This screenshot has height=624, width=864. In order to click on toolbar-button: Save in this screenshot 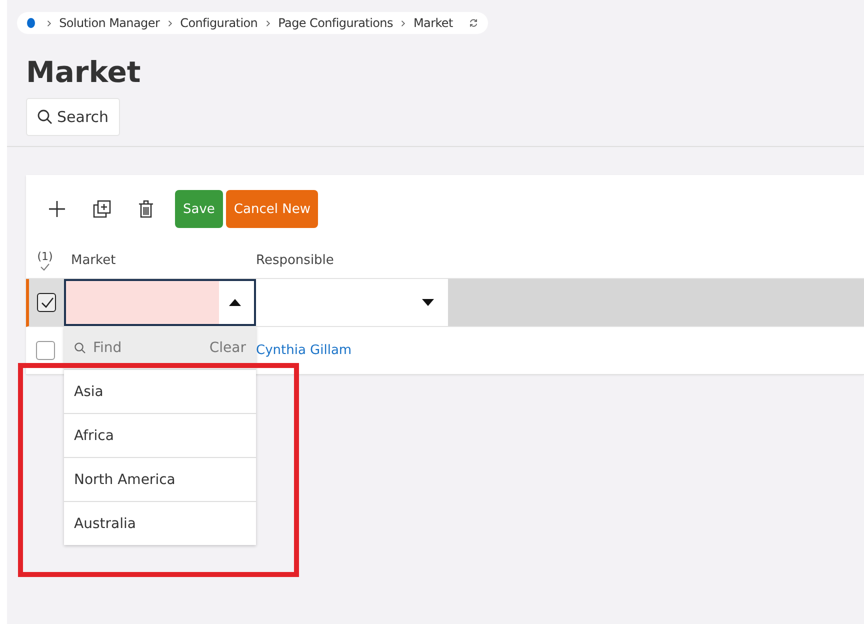, I will do `click(199, 209)`.